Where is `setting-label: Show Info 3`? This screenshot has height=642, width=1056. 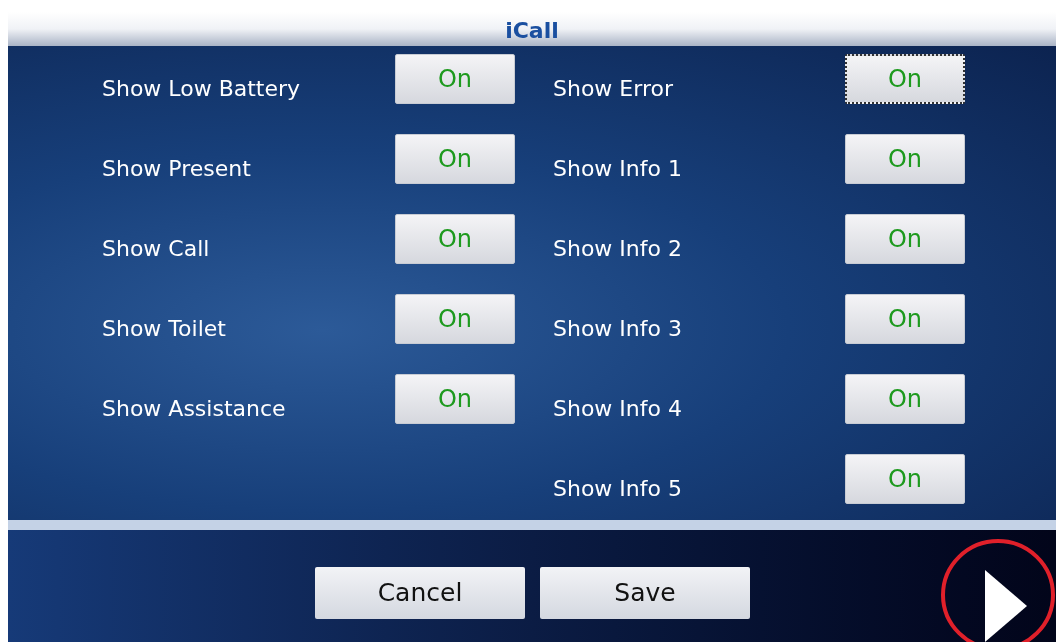
setting-label: Show Info 3 is located at coordinates (618, 328).